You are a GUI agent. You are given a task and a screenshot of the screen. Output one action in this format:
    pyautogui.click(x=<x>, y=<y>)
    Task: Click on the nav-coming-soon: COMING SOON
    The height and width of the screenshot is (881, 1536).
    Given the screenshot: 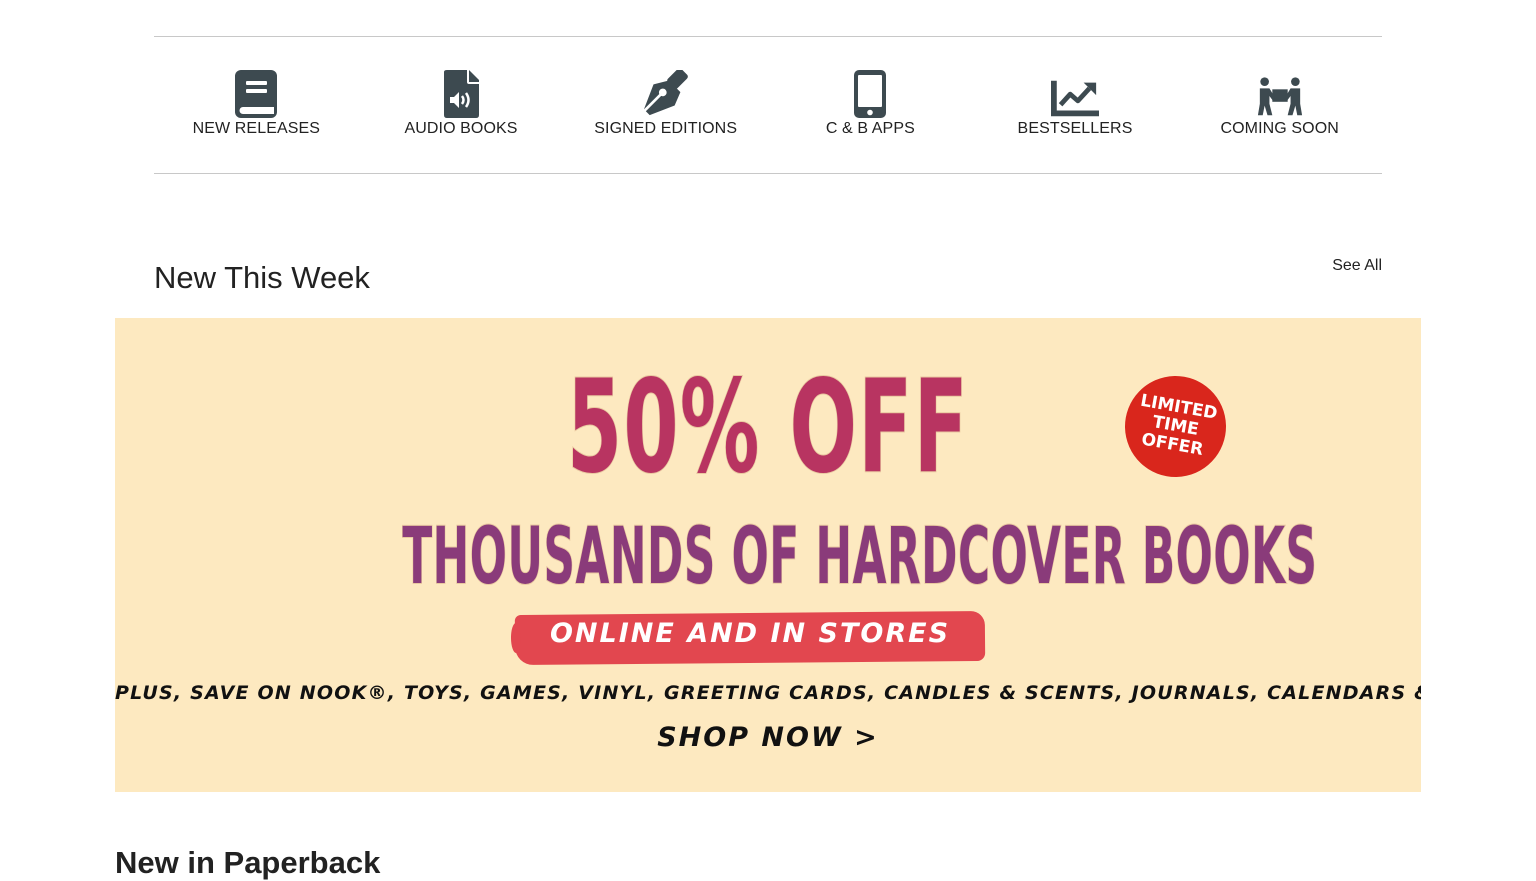 What is the action you would take?
    pyautogui.click(x=1279, y=105)
    